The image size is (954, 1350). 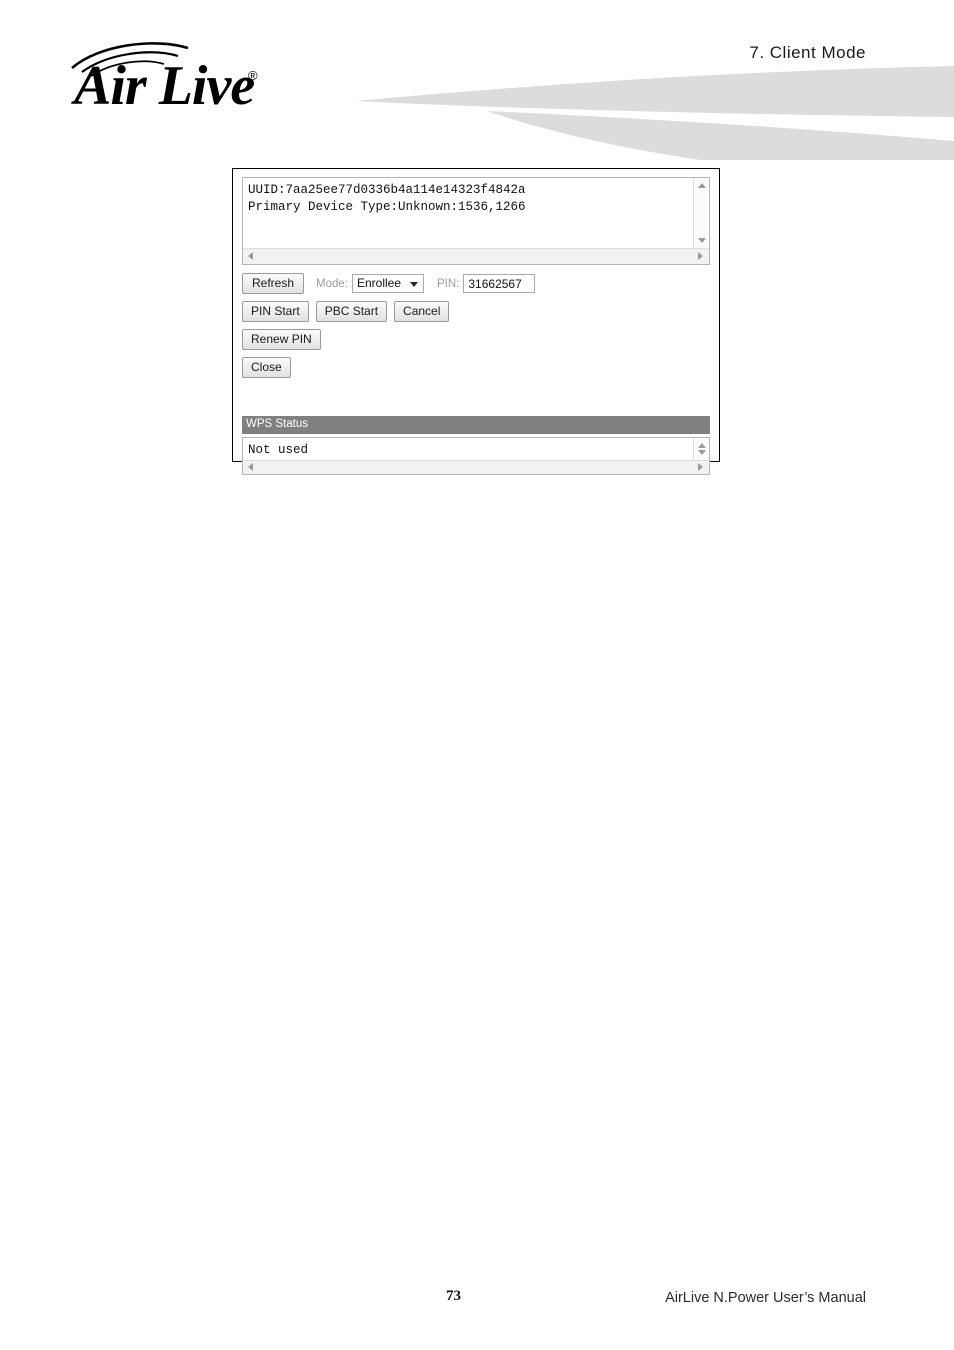 I want to click on chevron-down-icon, so click(x=414, y=284).